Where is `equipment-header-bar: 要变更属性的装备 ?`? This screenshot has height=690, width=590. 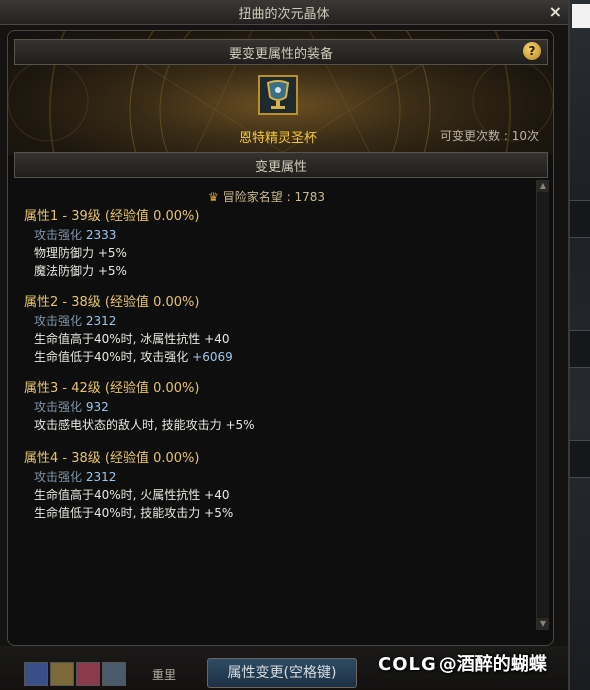 equipment-header-bar: 要变更属性的装备 ? is located at coordinates (281, 52).